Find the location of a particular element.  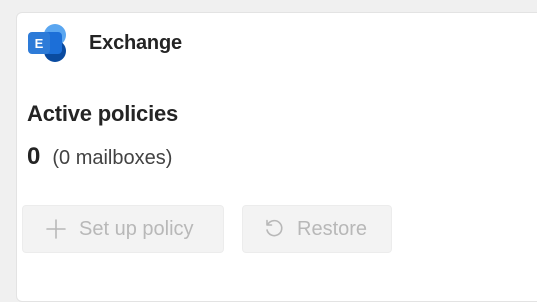

restore-label: Restore is located at coordinates (332, 228).